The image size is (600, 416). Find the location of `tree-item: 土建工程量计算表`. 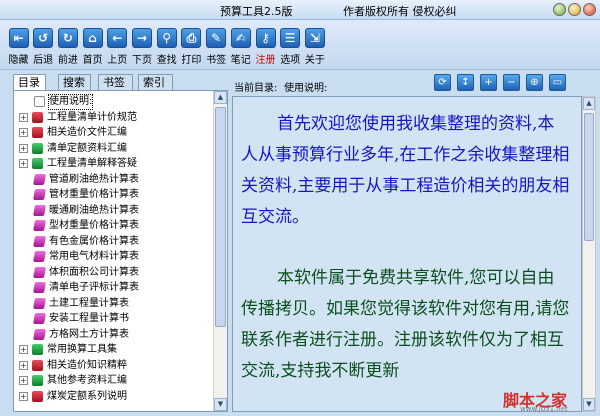

tree-item: 土建工程量计算表 is located at coordinates (114, 304).